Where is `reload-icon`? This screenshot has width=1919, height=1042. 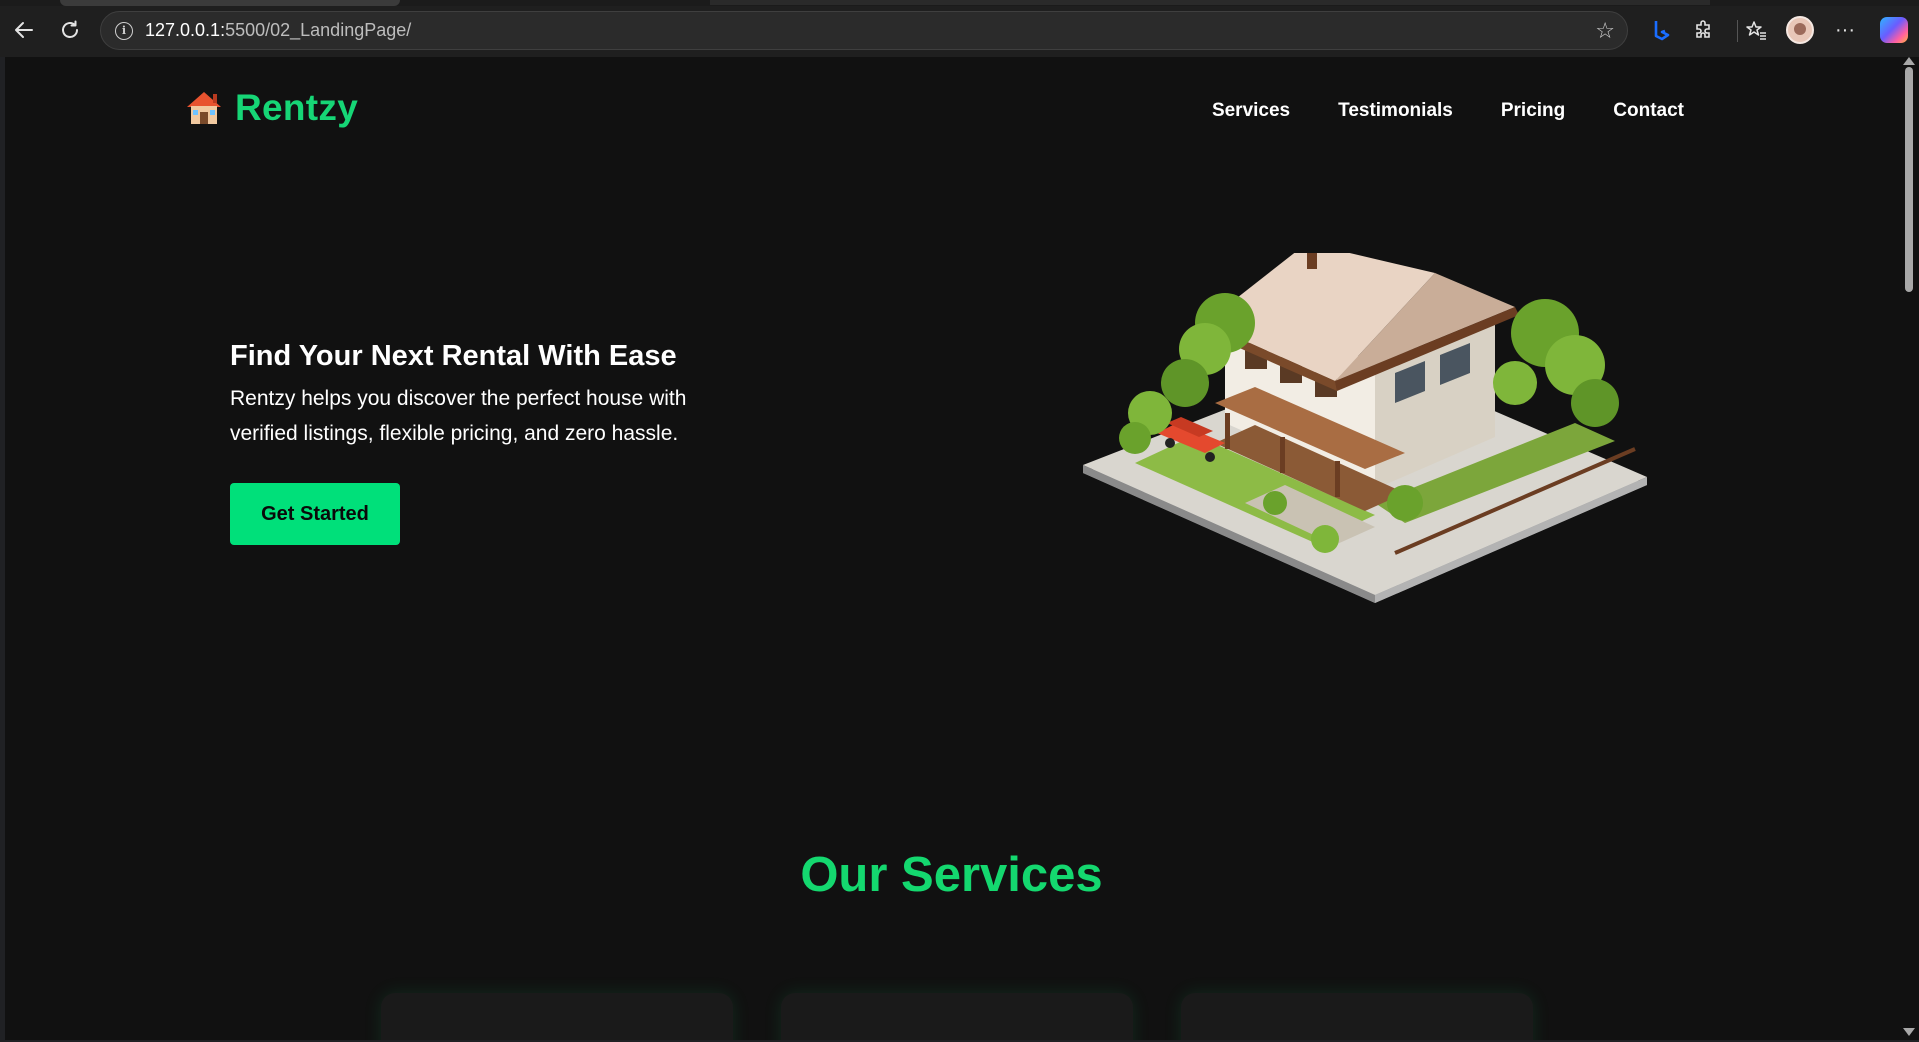 reload-icon is located at coordinates (70, 29).